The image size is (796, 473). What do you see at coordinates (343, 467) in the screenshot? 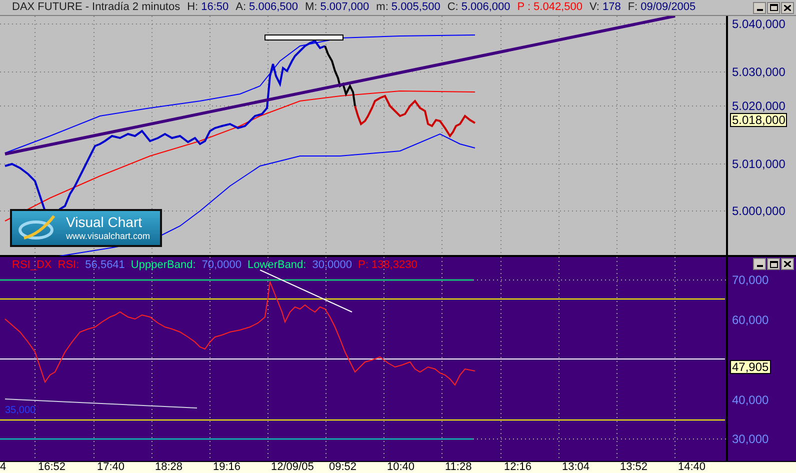
I see `time-axis-label: 09:52` at bounding box center [343, 467].